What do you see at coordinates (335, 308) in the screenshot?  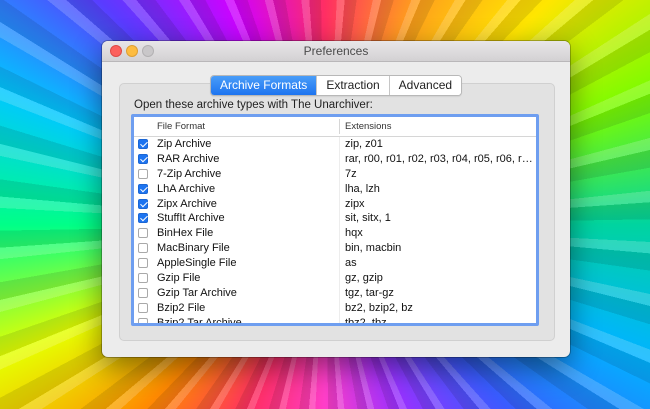 I see `table-row: Bzip2 File bz2, bzip2, bz` at bounding box center [335, 308].